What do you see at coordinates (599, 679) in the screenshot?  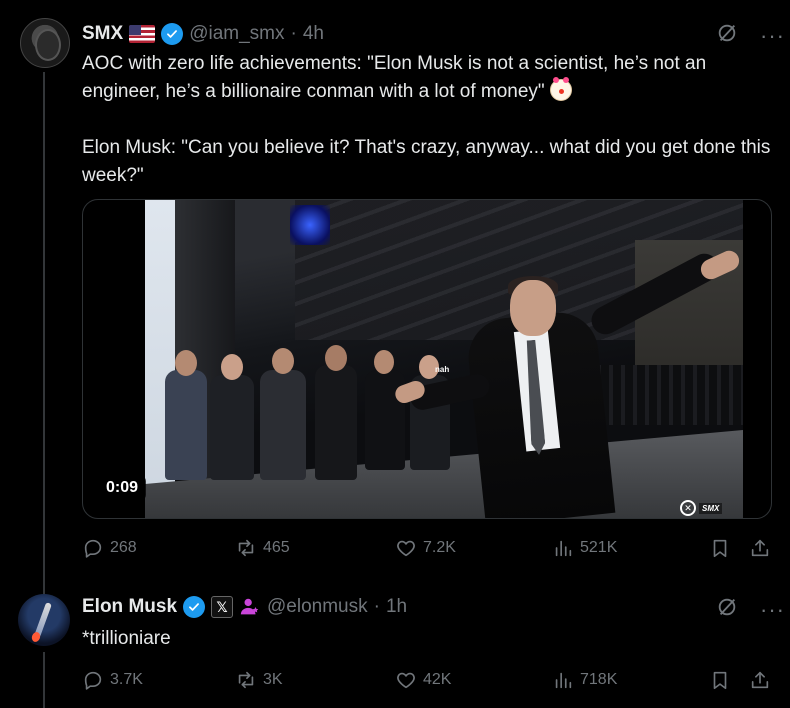 I see `view-count: 718K` at bounding box center [599, 679].